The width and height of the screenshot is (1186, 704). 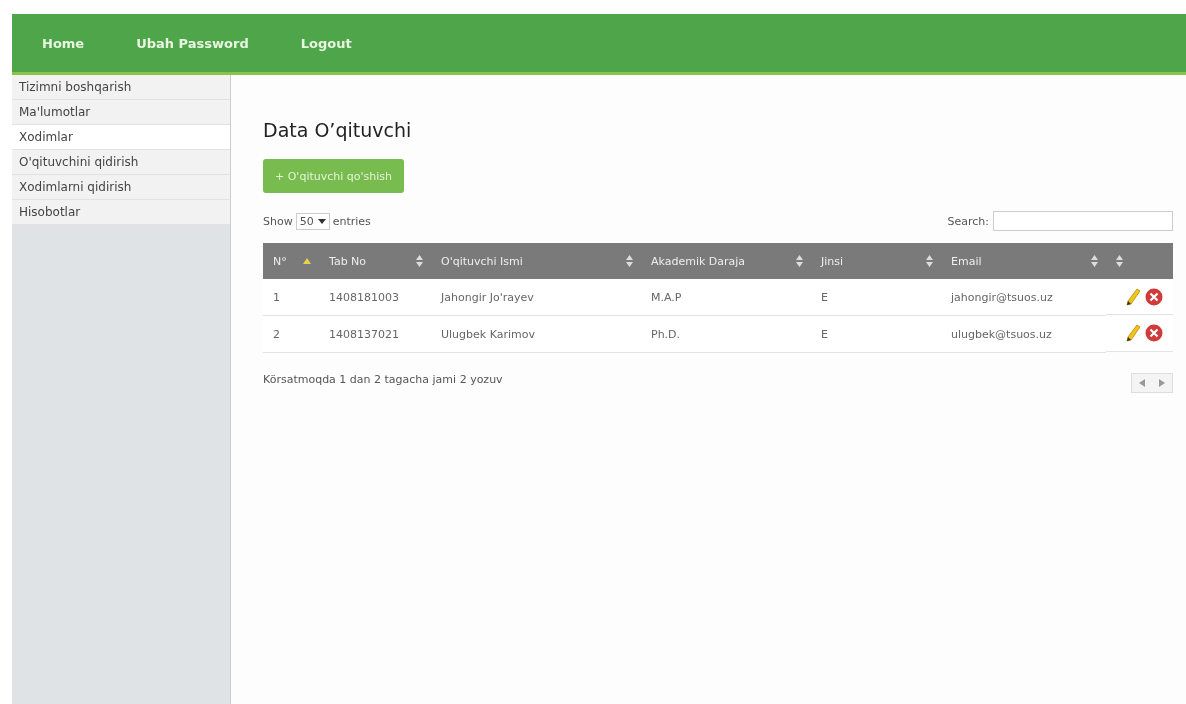 What do you see at coordinates (968, 221) in the screenshot?
I see `search-label: Search:` at bounding box center [968, 221].